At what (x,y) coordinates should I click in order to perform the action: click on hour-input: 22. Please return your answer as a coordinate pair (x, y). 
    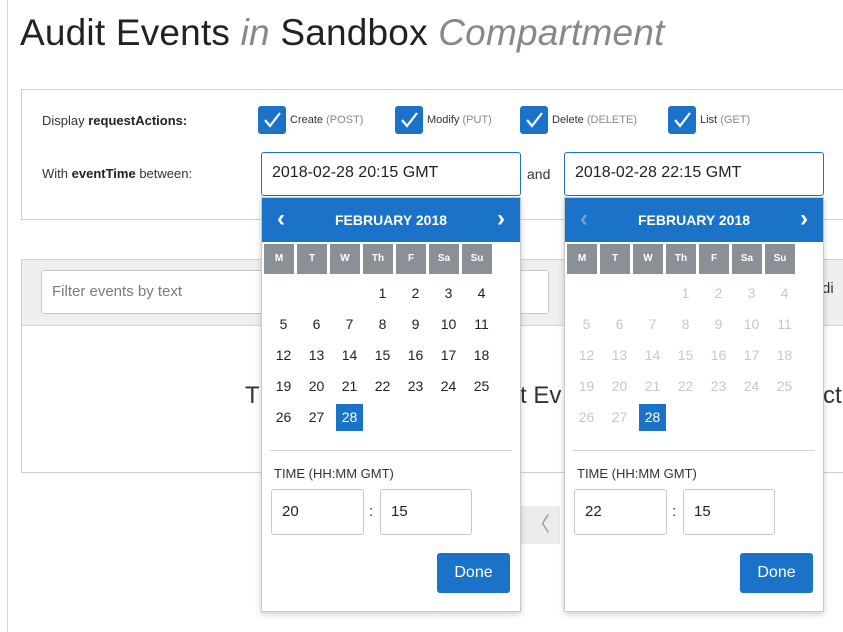
    Looking at the image, I should click on (620, 512).